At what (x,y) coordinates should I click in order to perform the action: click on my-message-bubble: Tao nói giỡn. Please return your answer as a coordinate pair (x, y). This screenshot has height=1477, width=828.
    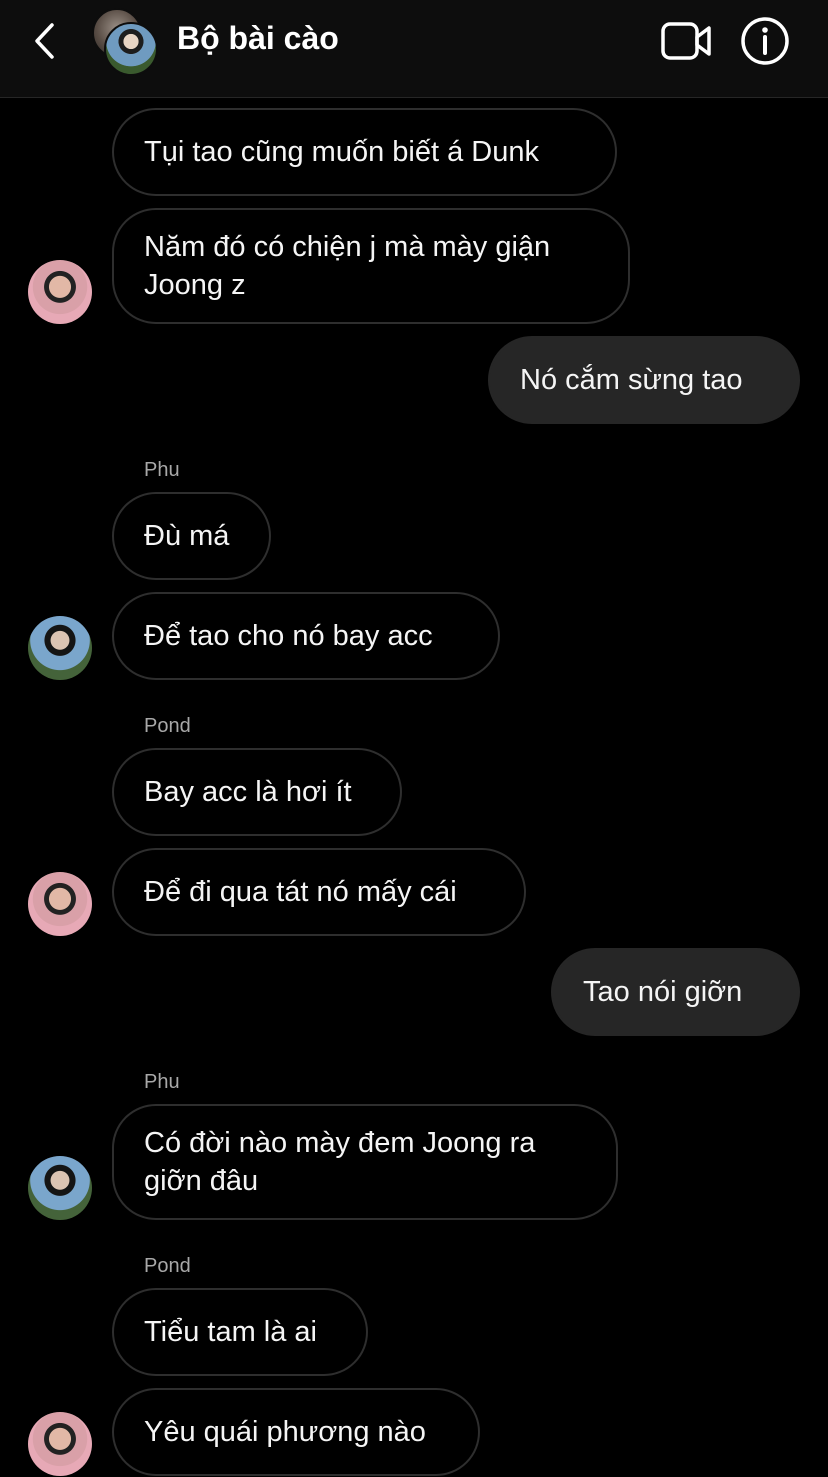
    Looking at the image, I should click on (675, 992).